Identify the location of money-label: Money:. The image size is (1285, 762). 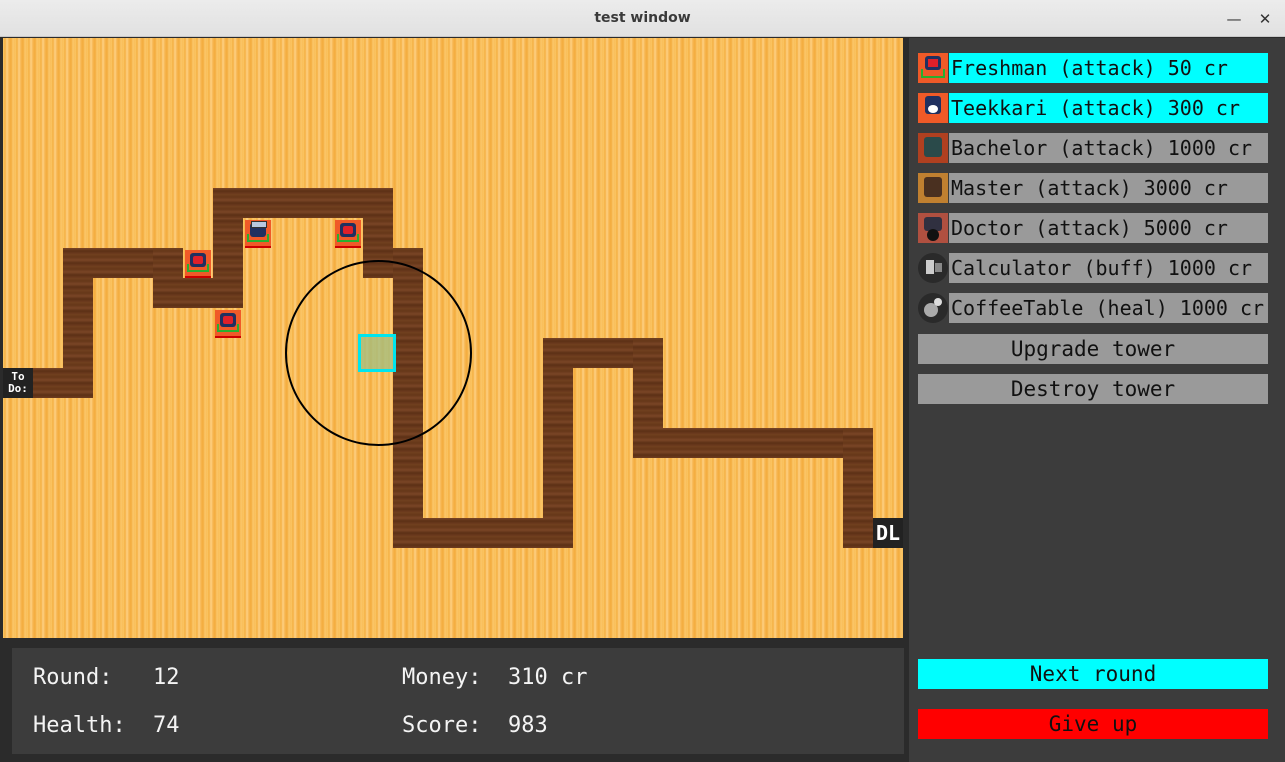
(442, 677).